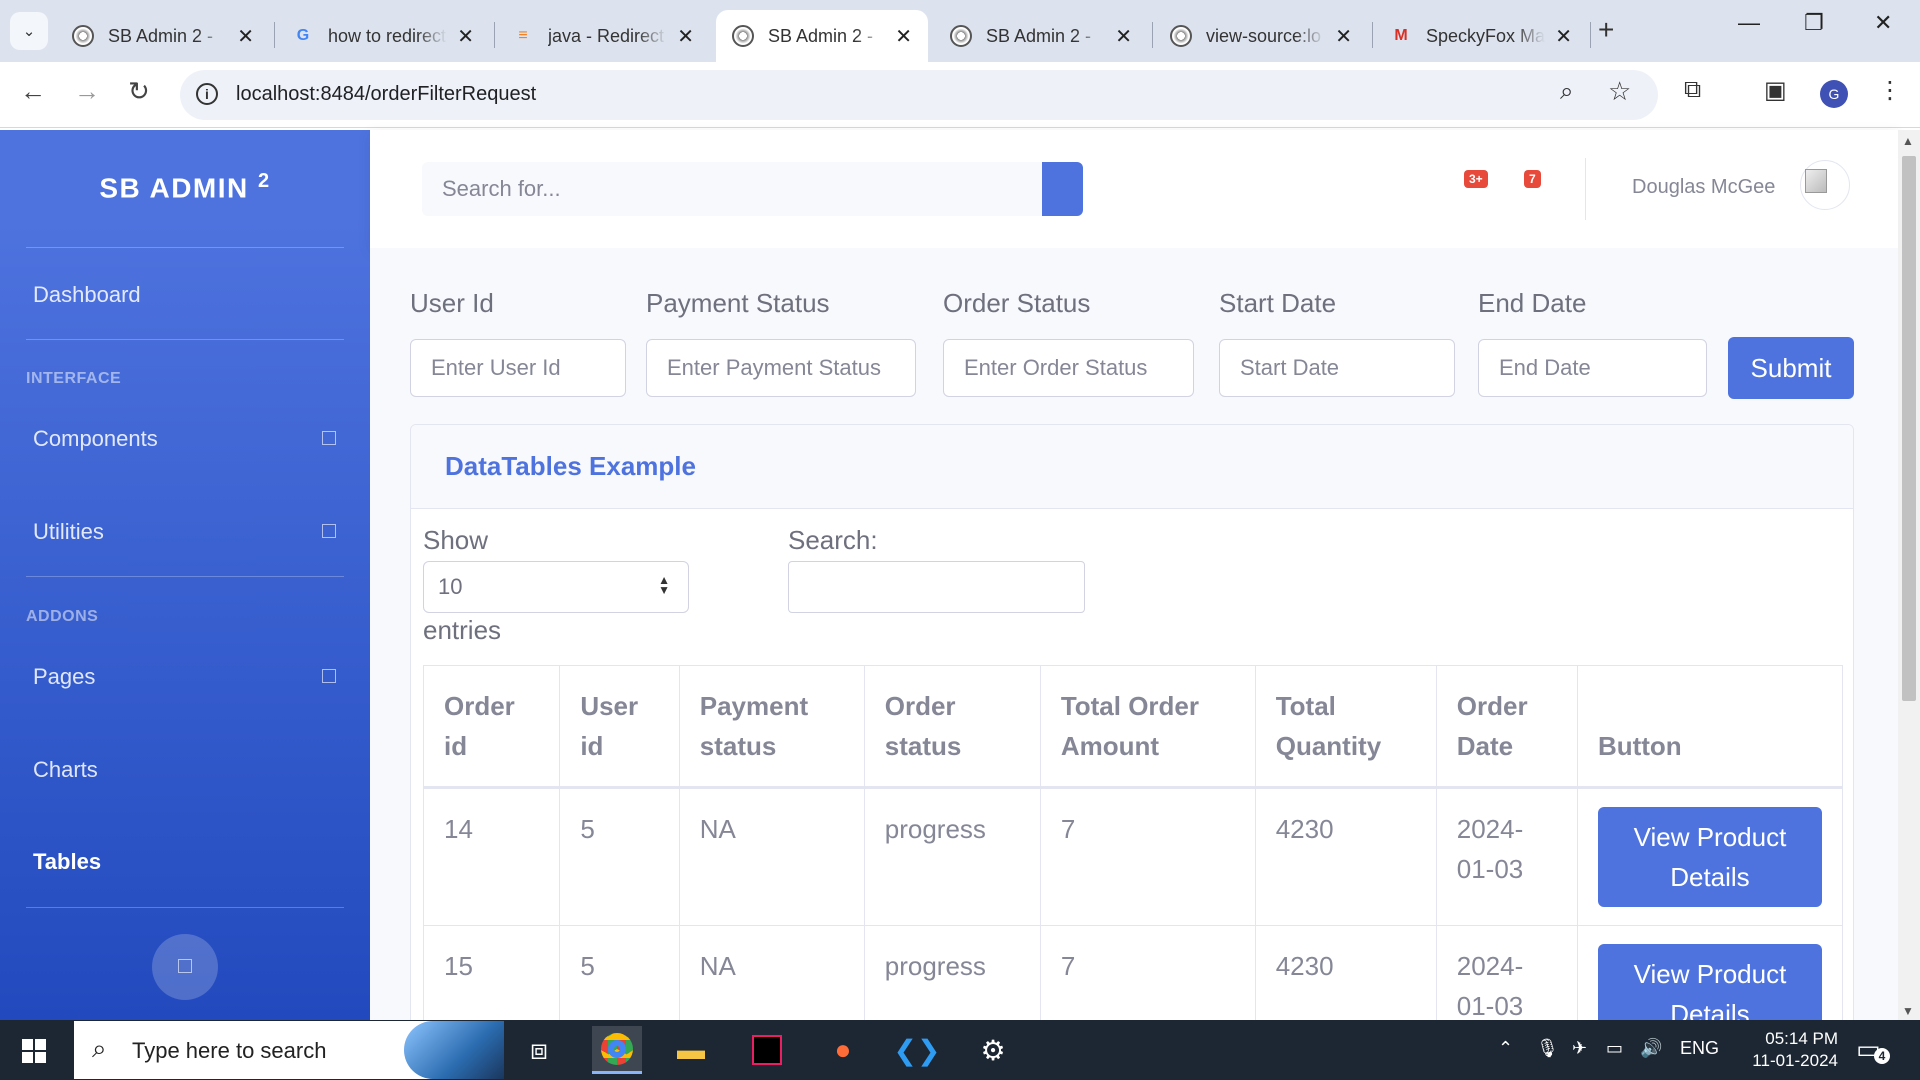 This screenshot has width=1920, height=1080. Describe the element at coordinates (1791, 368) in the screenshot. I see `submit-button: Submit` at that location.